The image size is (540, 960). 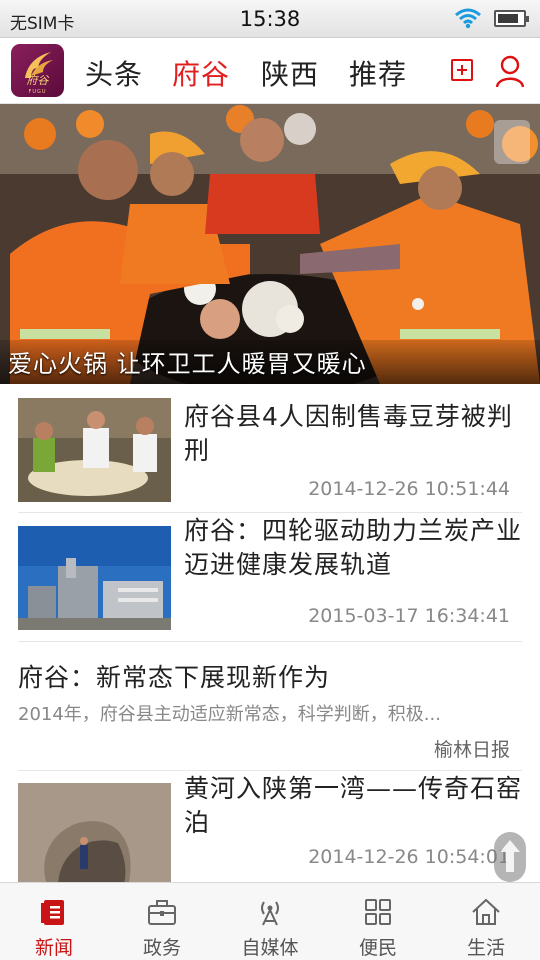 I want to click on tab-shaanxi: 陕西, so click(x=290, y=73).